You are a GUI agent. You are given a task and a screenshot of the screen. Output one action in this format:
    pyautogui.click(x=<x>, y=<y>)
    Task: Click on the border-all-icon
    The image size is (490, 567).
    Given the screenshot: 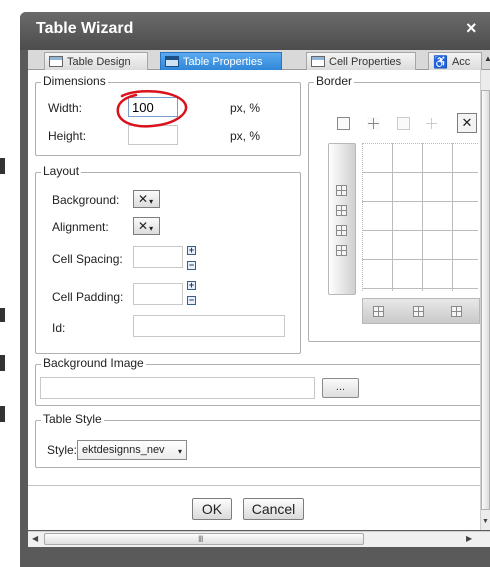 What is the action you would take?
    pyautogui.click(x=343, y=123)
    